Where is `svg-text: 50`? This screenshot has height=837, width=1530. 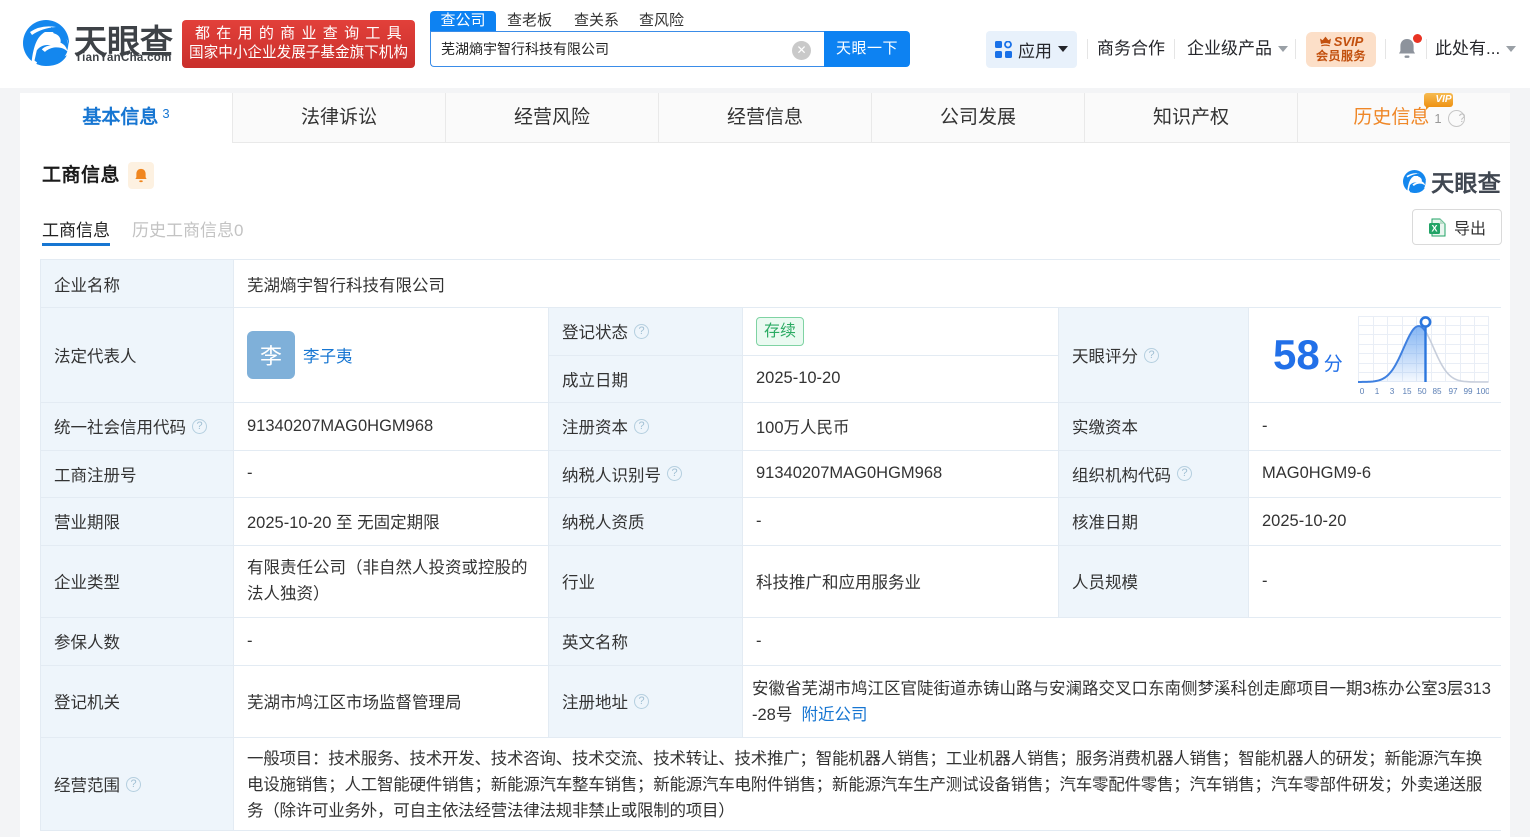
svg-text: 50 is located at coordinates (1422, 391).